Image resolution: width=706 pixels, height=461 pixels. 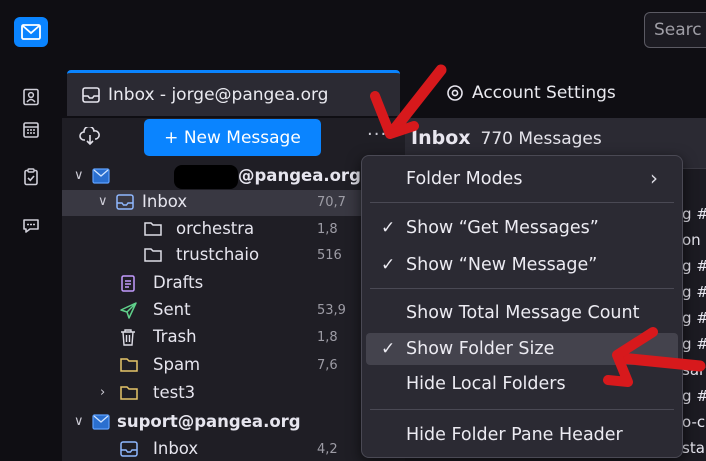 What do you see at coordinates (327, 449) in the screenshot?
I see `folder-size: 4,2` at bounding box center [327, 449].